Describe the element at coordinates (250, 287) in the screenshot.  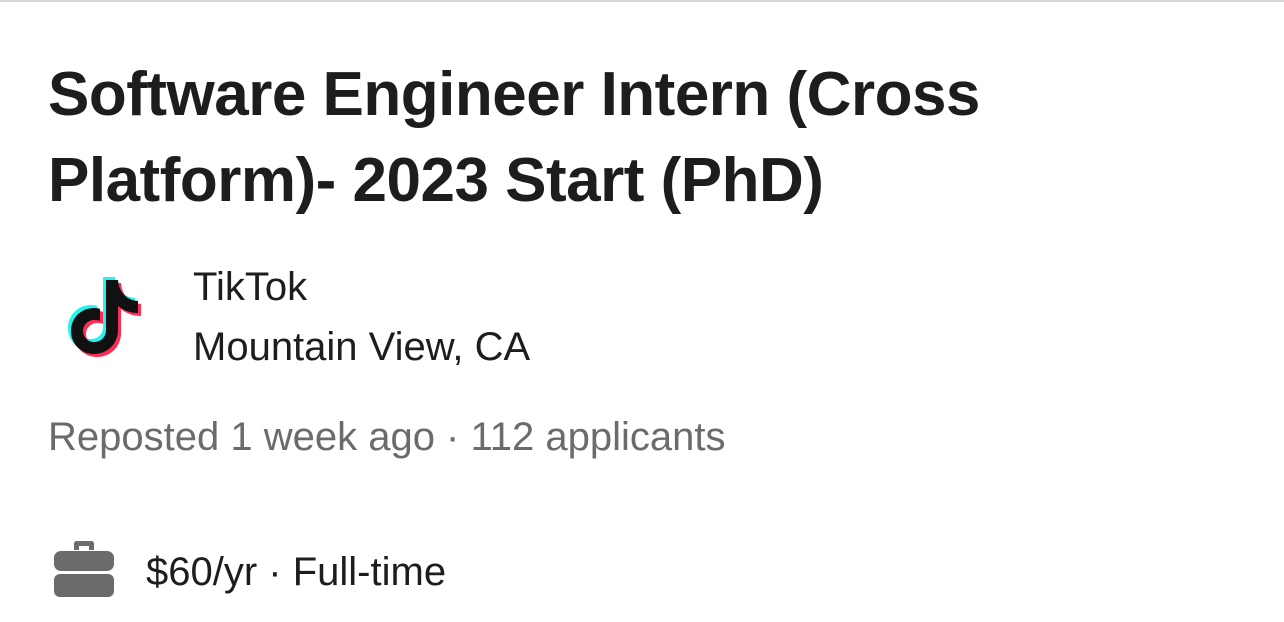
I see `company-name: TikTok` at that location.